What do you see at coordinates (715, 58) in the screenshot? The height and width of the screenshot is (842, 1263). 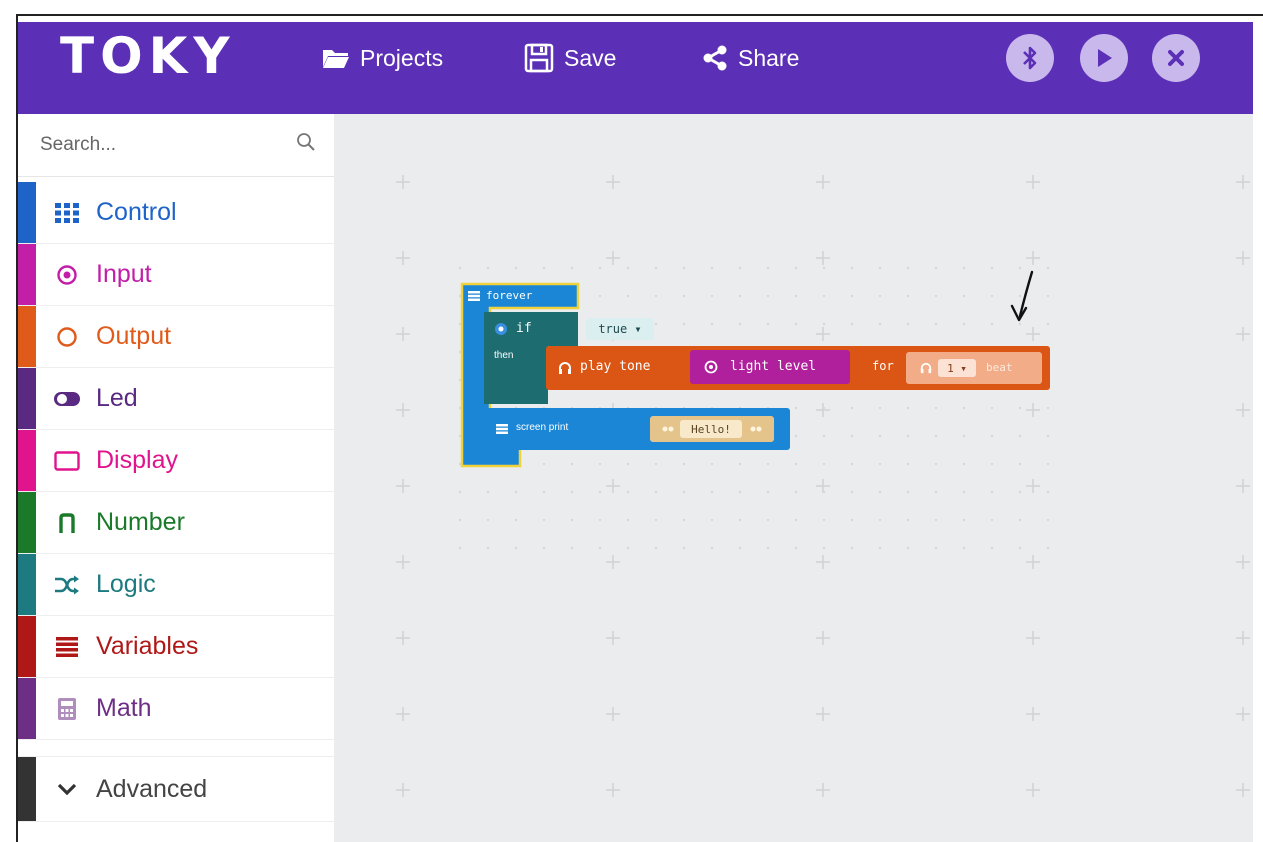 I see `share-icon` at bounding box center [715, 58].